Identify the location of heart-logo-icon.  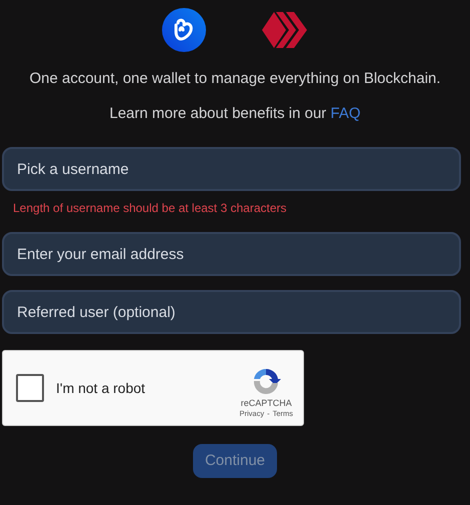
(184, 30).